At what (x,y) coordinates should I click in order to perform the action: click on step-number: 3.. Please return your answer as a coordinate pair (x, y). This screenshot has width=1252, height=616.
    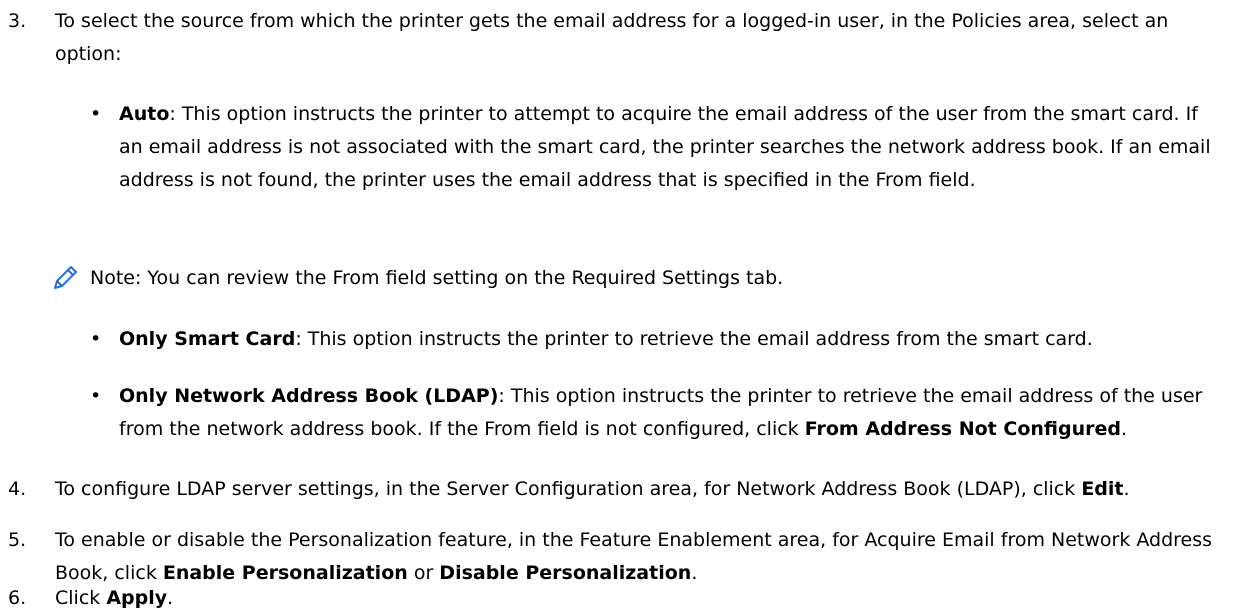
    Looking at the image, I should click on (17, 21).